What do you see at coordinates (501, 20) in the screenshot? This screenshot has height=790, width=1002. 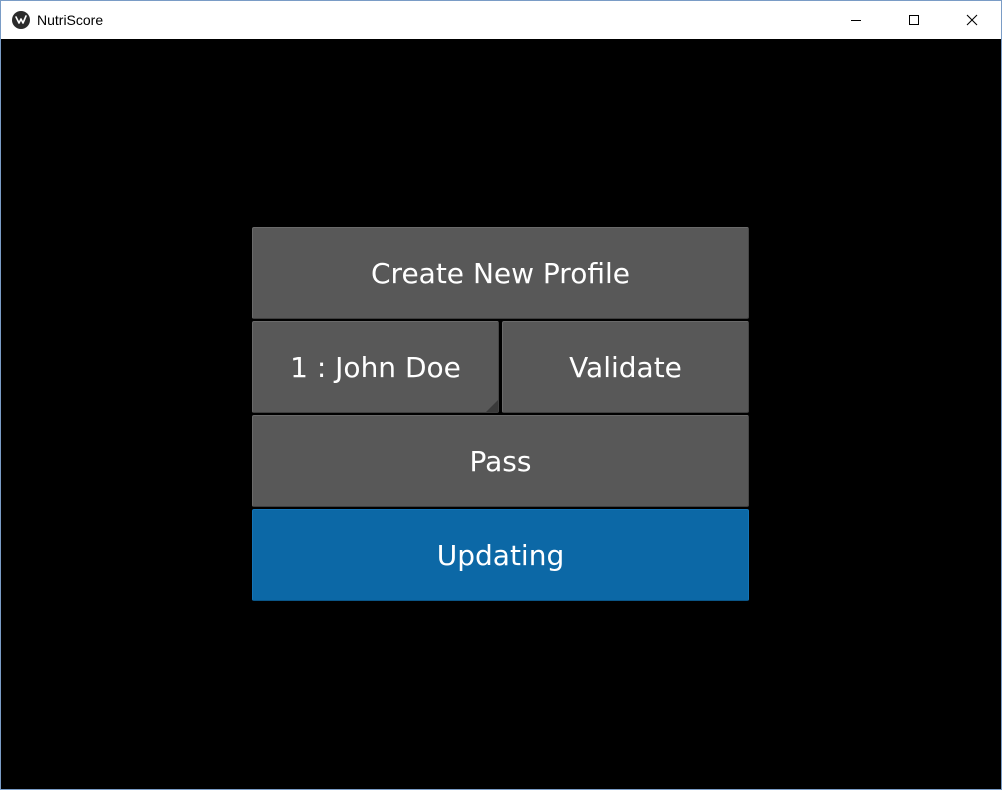 I see `title-bar: NutriScore` at bounding box center [501, 20].